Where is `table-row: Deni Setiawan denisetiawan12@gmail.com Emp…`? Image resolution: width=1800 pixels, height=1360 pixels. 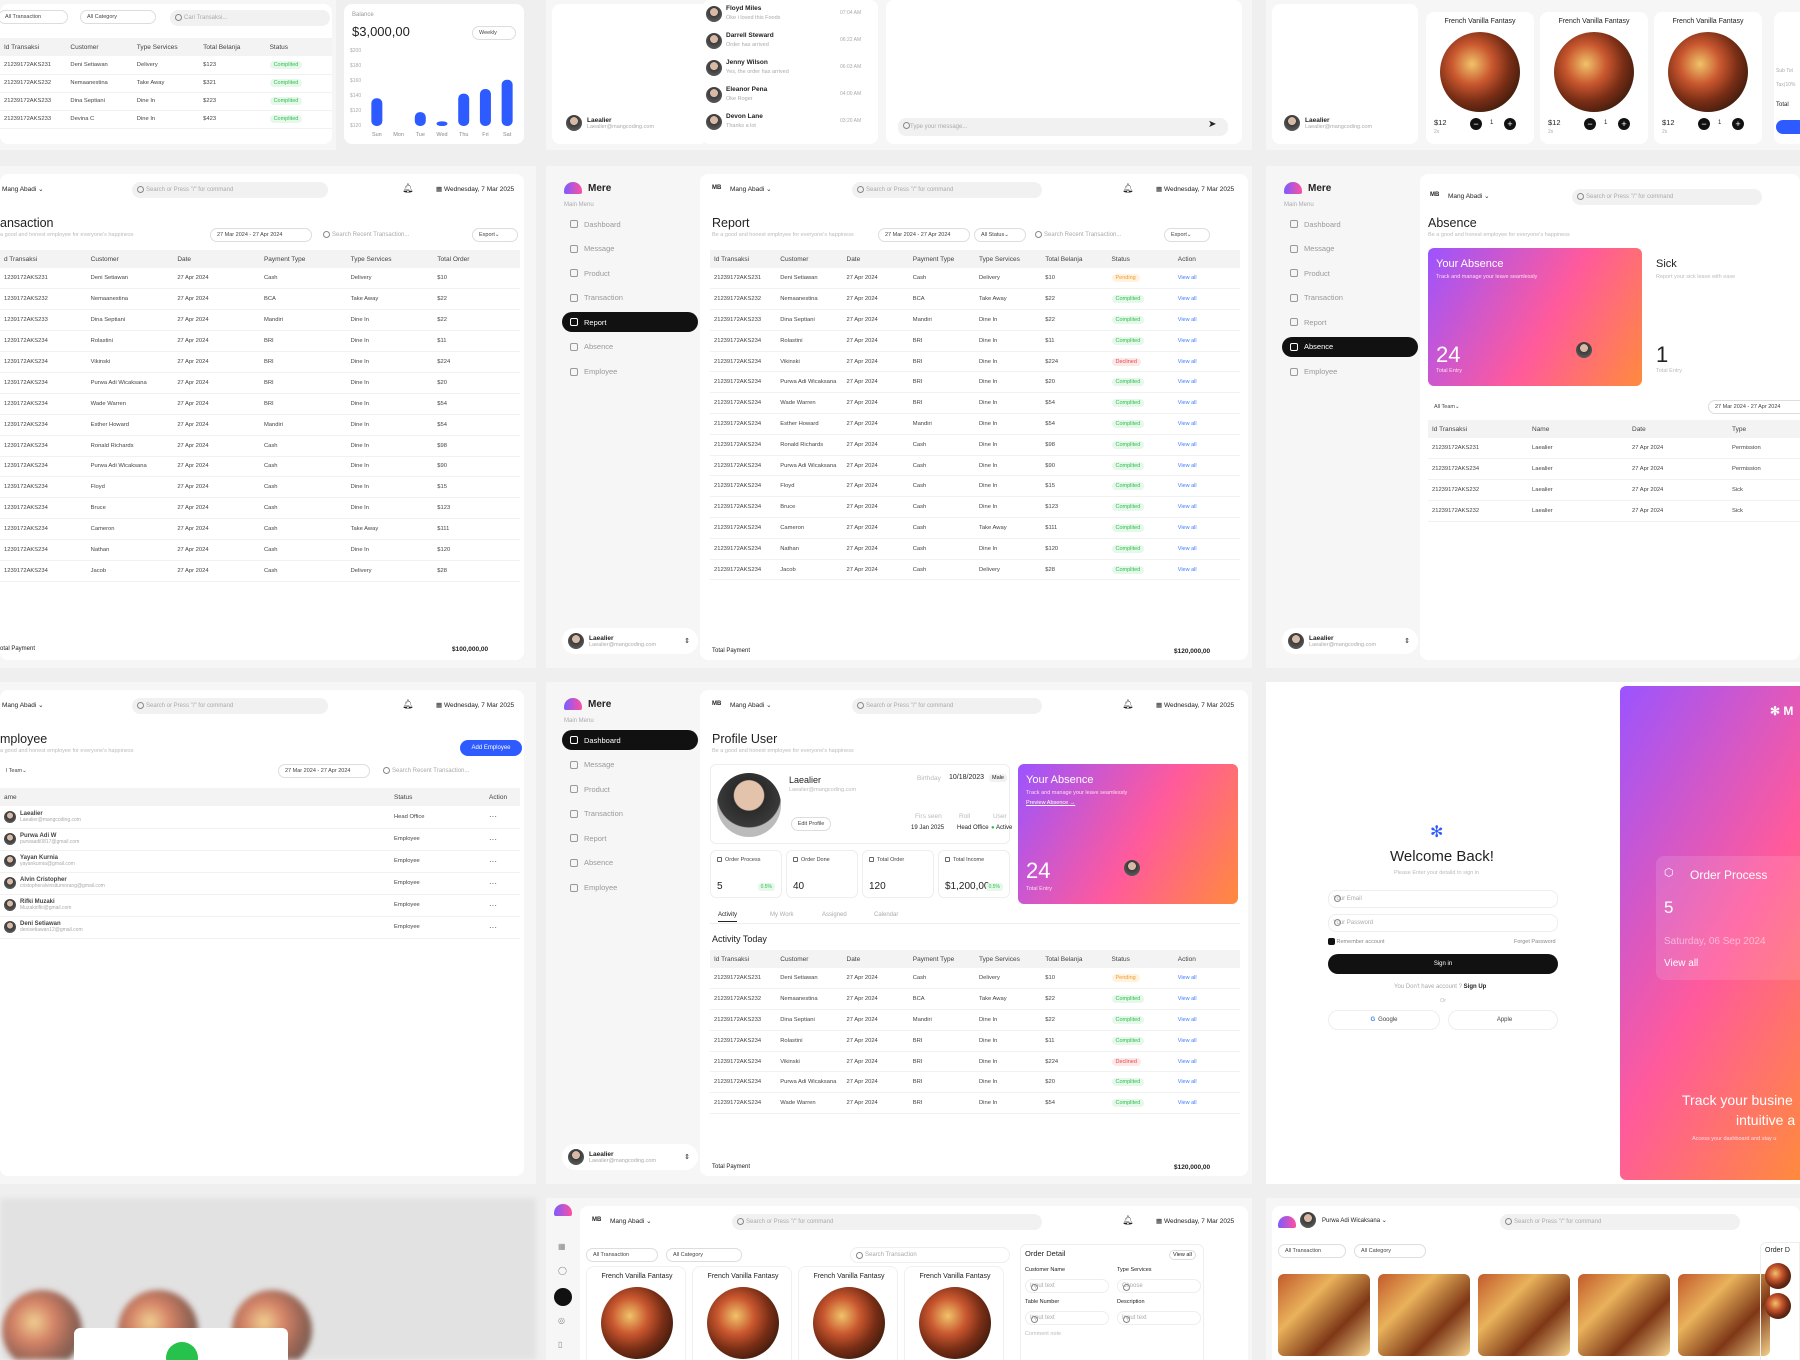 table-row: Deni Setiawan denisetiawan12@gmail.com Emp… is located at coordinates (260, 927).